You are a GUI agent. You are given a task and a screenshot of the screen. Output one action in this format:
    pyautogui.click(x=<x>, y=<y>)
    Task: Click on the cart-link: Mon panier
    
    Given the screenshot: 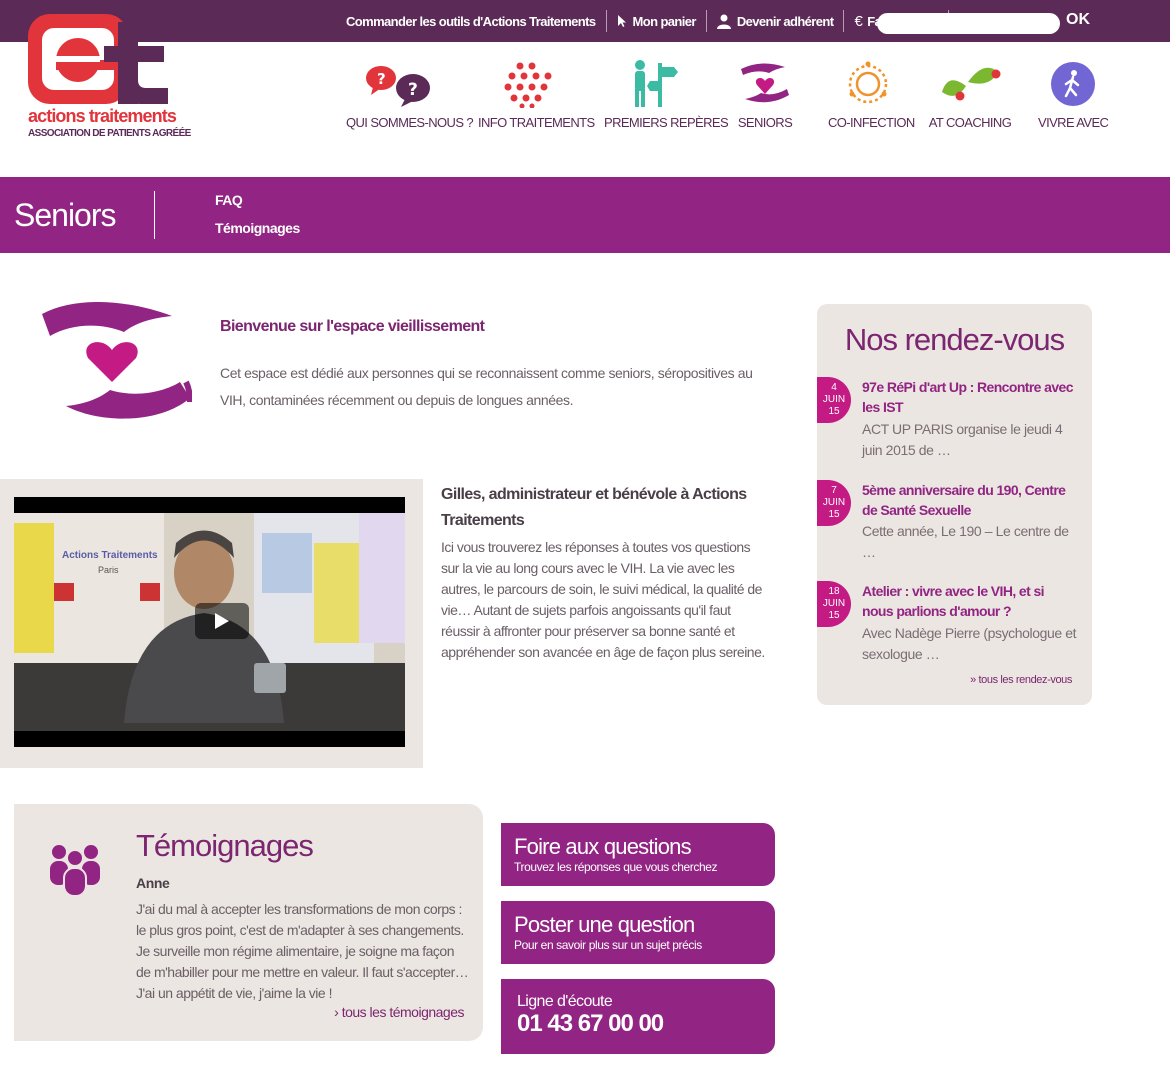 What is the action you would take?
    pyautogui.click(x=656, y=21)
    